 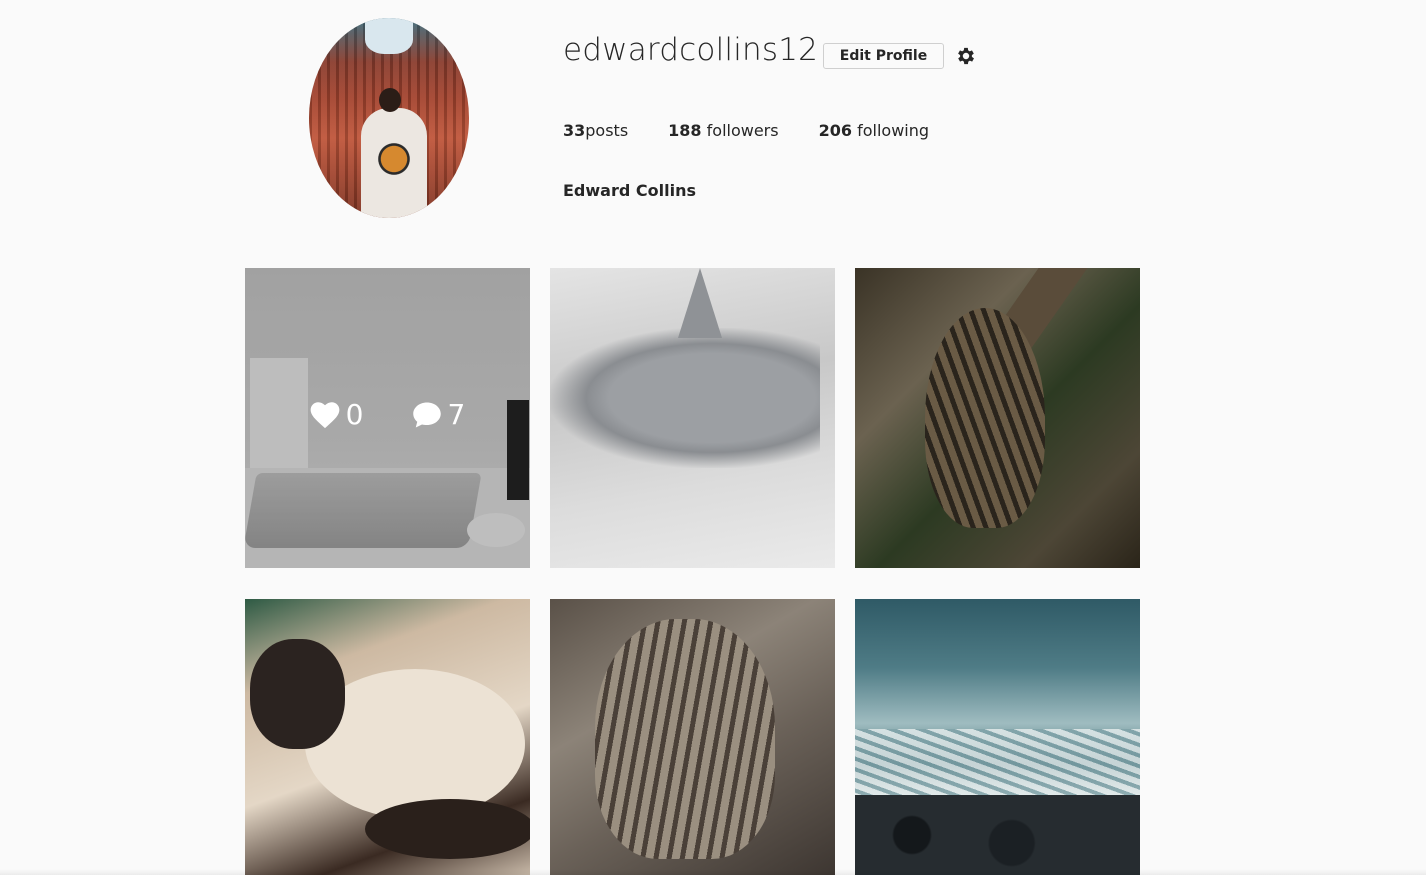 What do you see at coordinates (394, 159) in the screenshot?
I see `avatar-jacket-print` at bounding box center [394, 159].